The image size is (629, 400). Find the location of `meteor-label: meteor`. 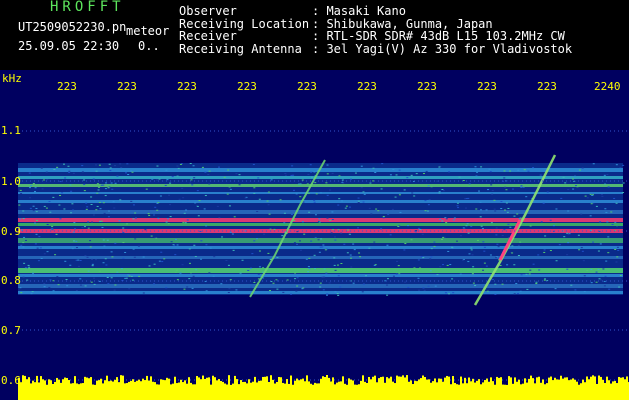

meteor-label: meteor is located at coordinates (148, 31).